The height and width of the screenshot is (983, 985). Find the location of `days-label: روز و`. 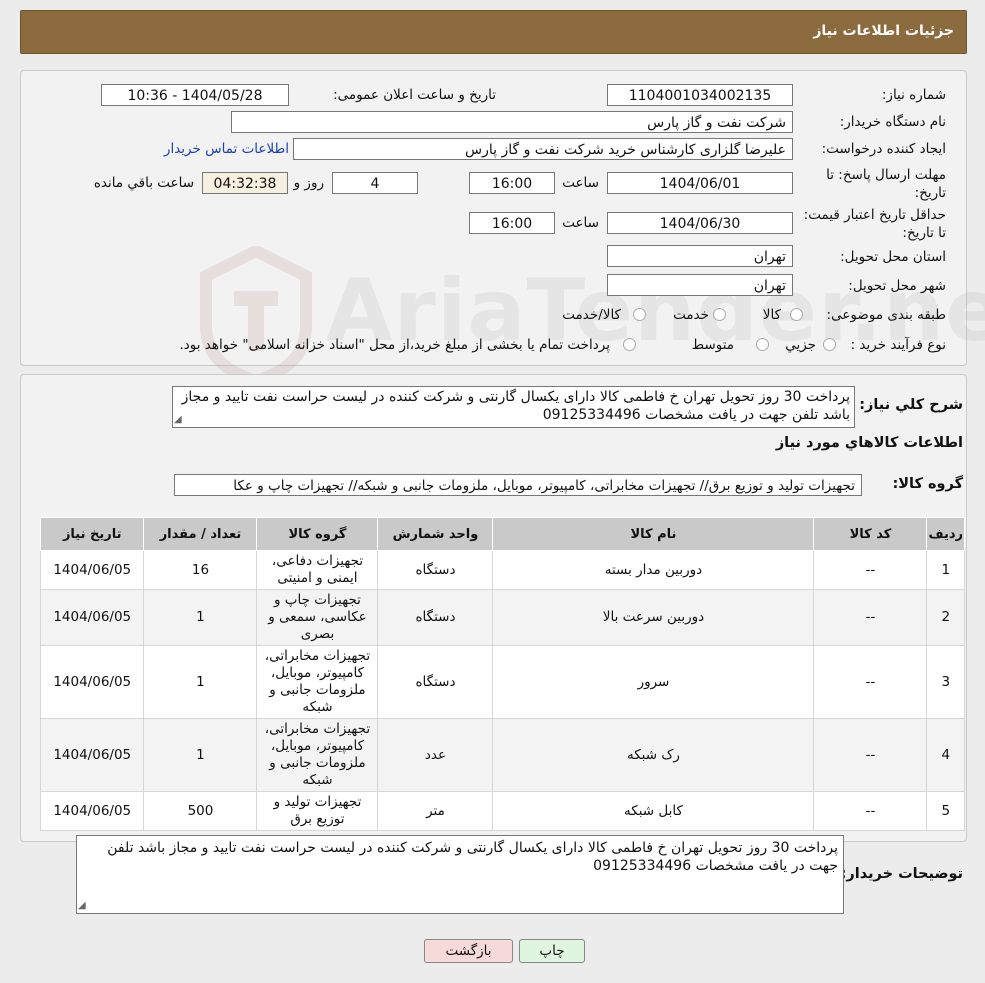

days-label: روز و is located at coordinates (308, 183).